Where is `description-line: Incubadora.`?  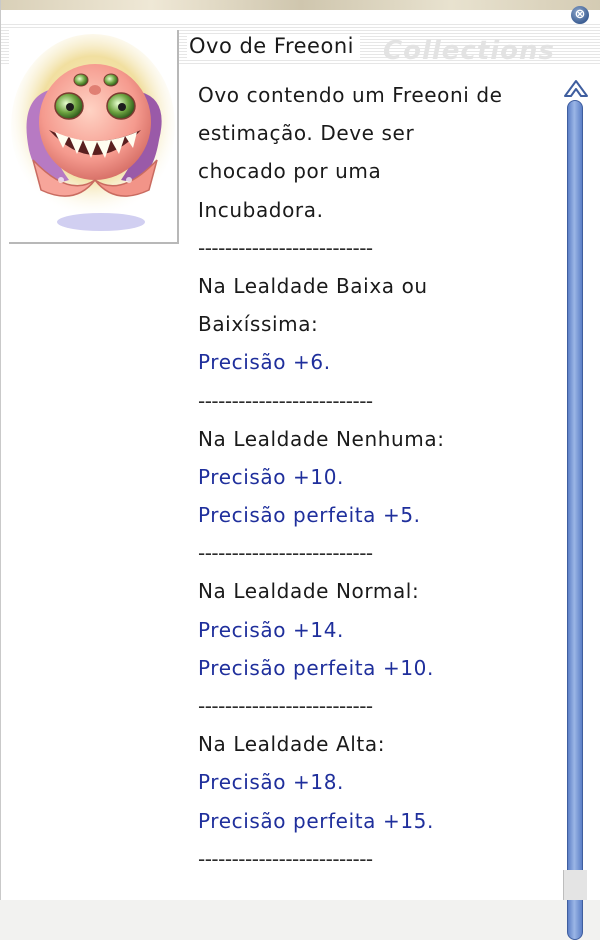 description-line: Incubadora. is located at coordinates (261, 209).